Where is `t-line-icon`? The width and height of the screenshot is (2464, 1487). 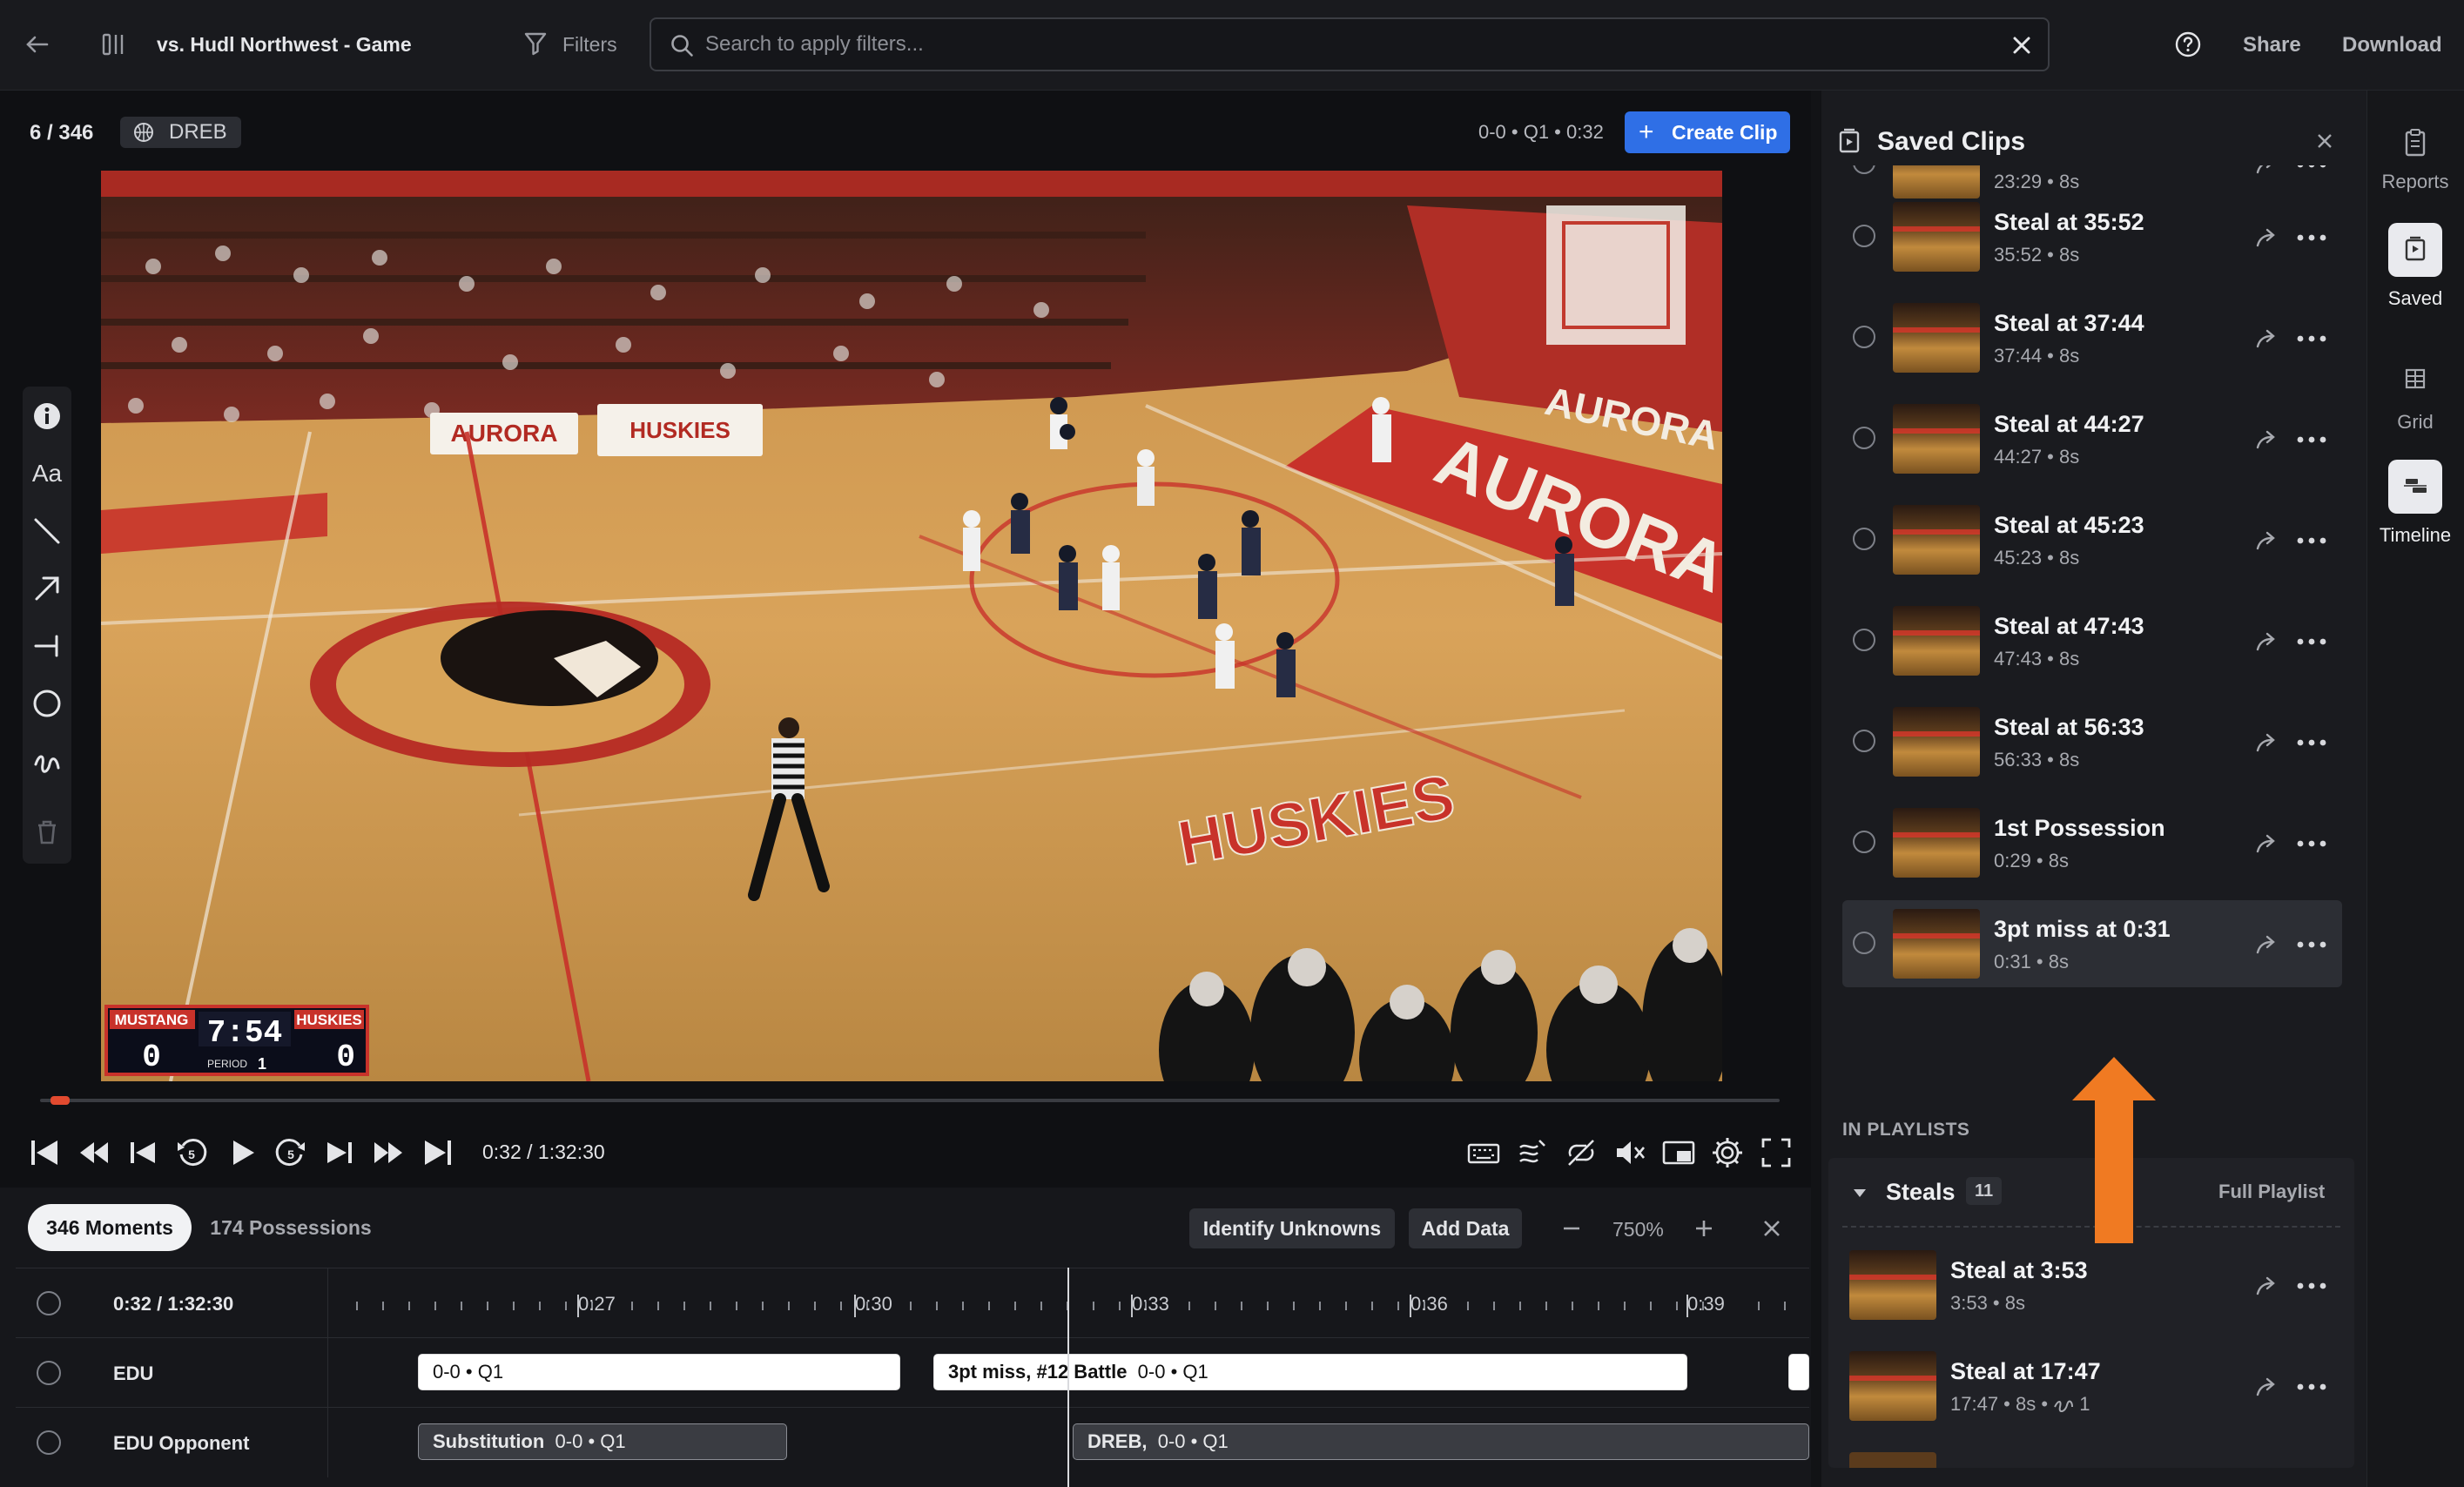 t-line-icon is located at coordinates (47, 646).